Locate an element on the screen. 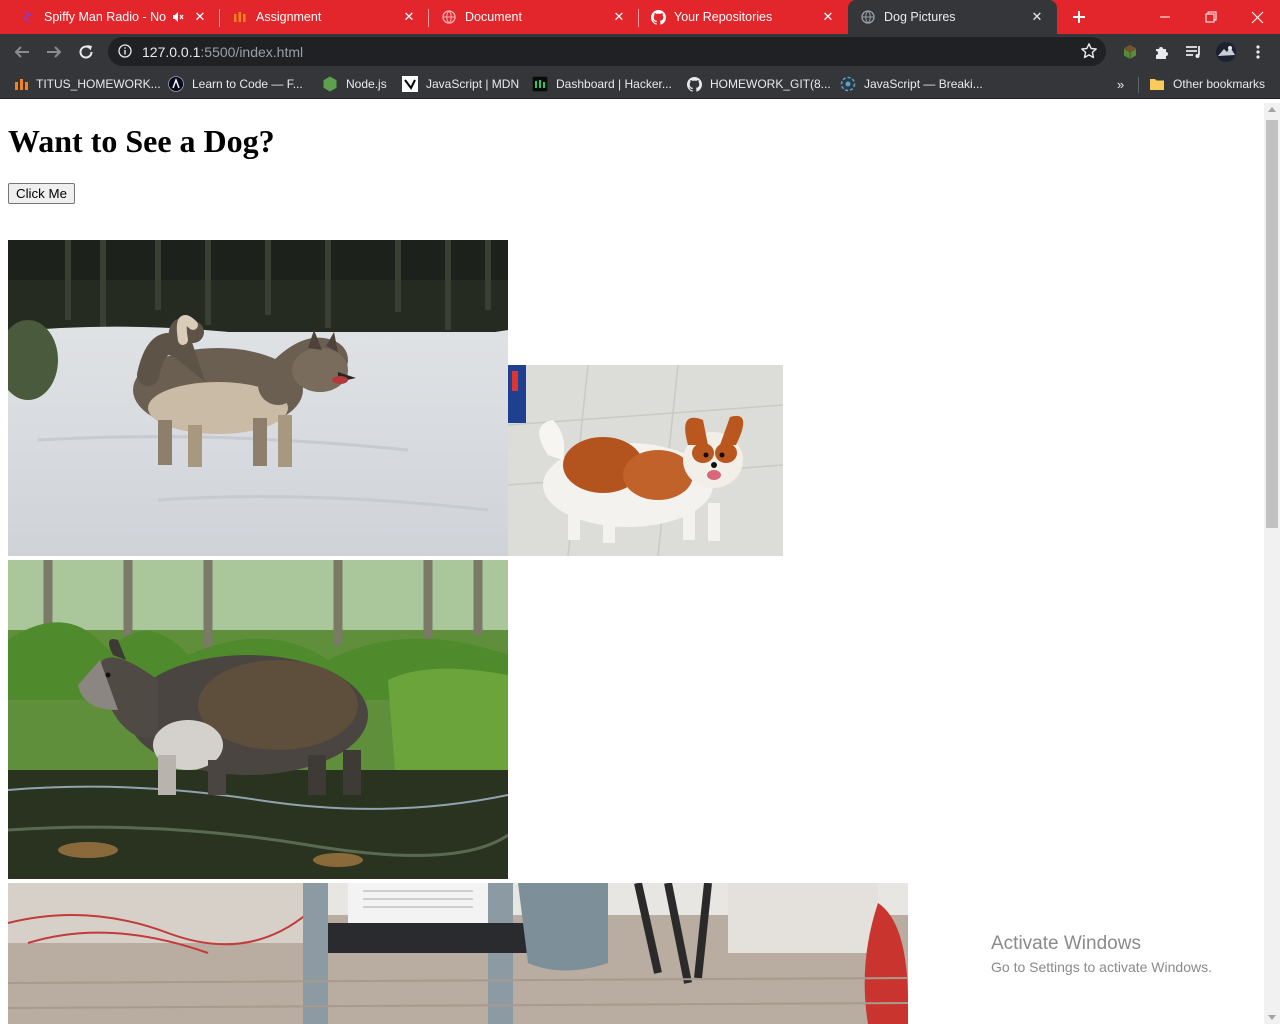 The height and width of the screenshot is (1024, 1280). bookmark-label: JavaScript | MDN is located at coordinates (473, 84).